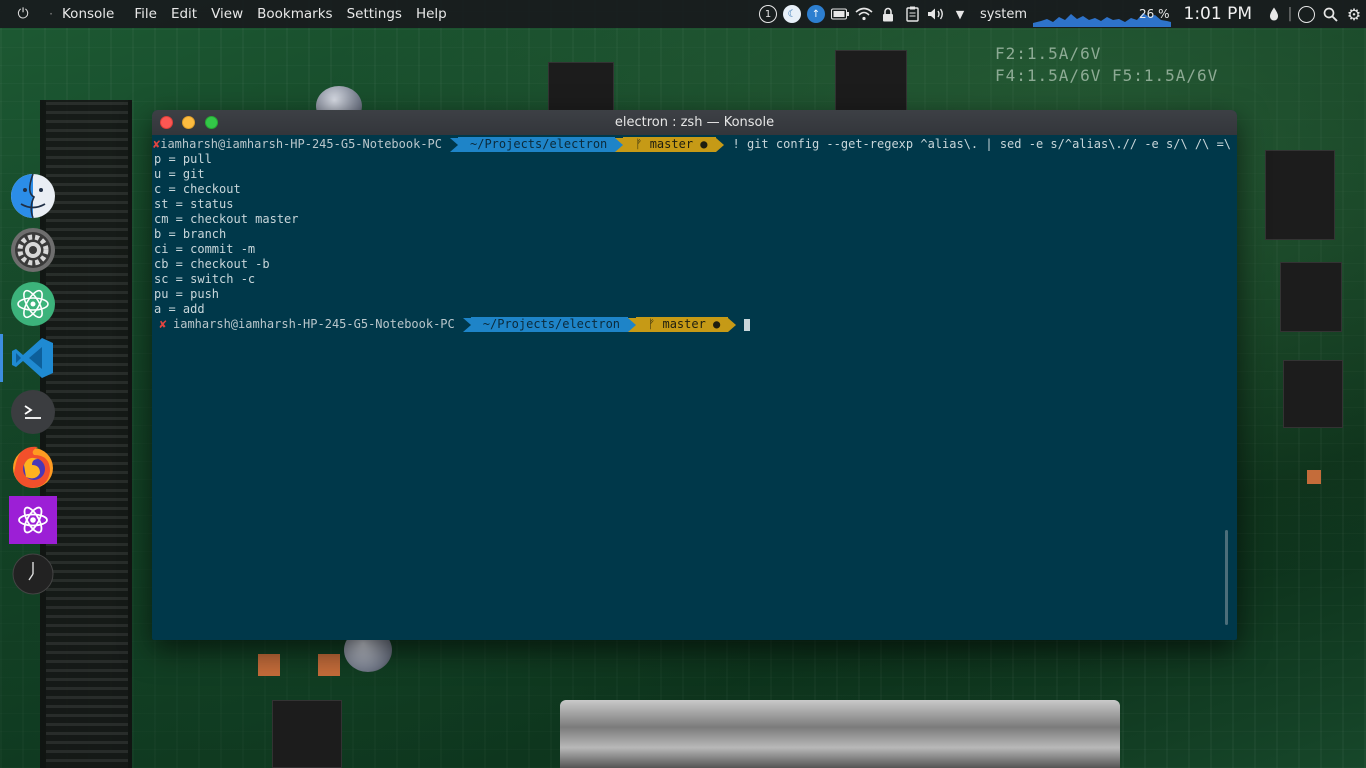 The width and height of the screenshot is (1366, 768). I want to click on system-monitor-label: system, so click(1003, 14).